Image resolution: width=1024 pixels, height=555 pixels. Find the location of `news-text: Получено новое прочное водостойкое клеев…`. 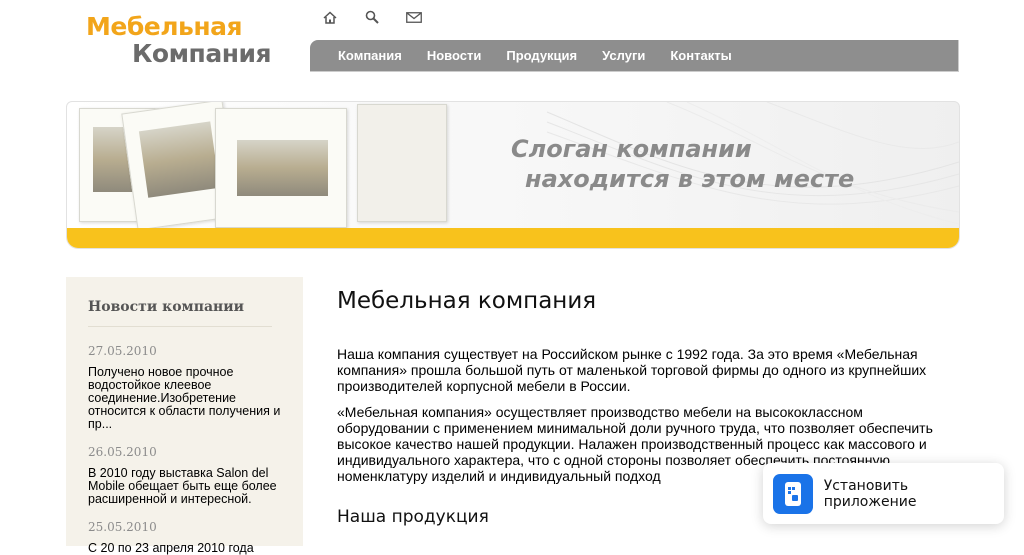

news-text: Получено новое прочное водостойкое клеев… is located at coordinates (187, 398).